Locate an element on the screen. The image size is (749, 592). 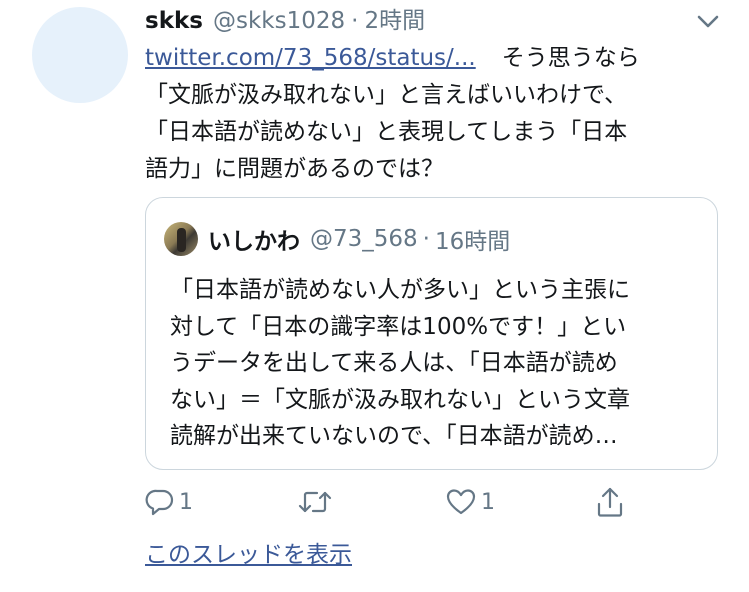
tweet-header: skks @skks1028 · 2時間 is located at coordinates (285, 21).